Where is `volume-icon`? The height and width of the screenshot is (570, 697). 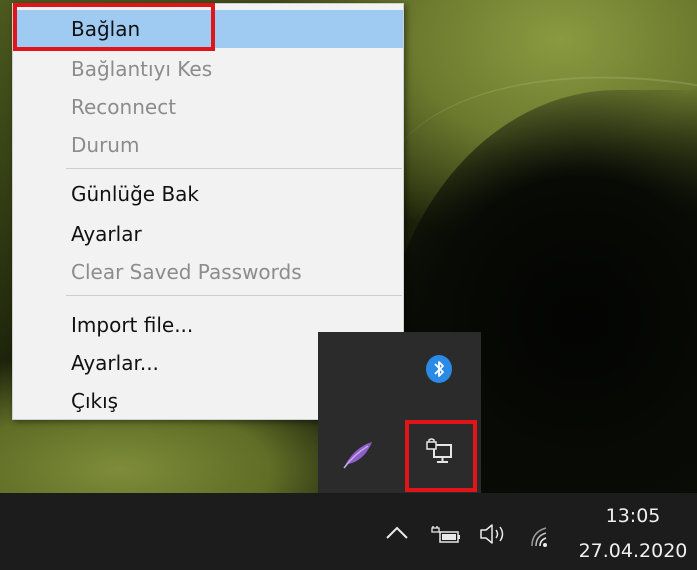 volume-icon is located at coordinates (494, 536).